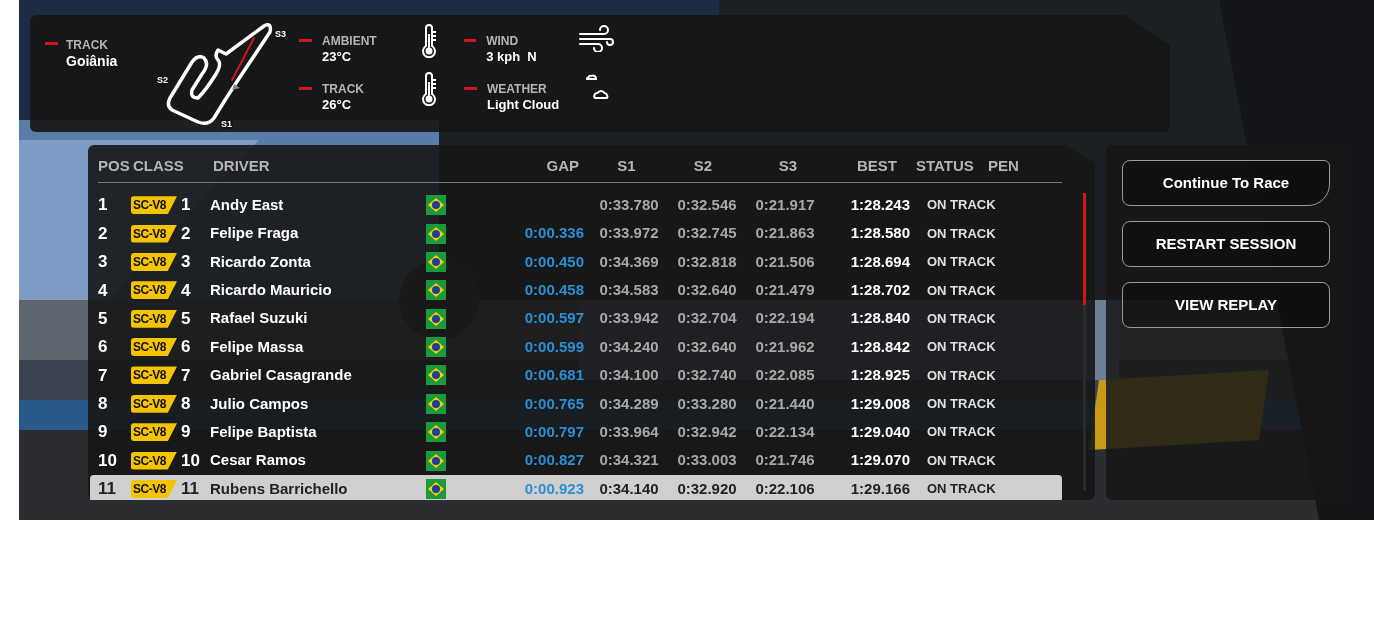  What do you see at coordinates (707, 204) in the screenshot?
I see `sector-time: 0:32.546` at bounding box center [707, 204].